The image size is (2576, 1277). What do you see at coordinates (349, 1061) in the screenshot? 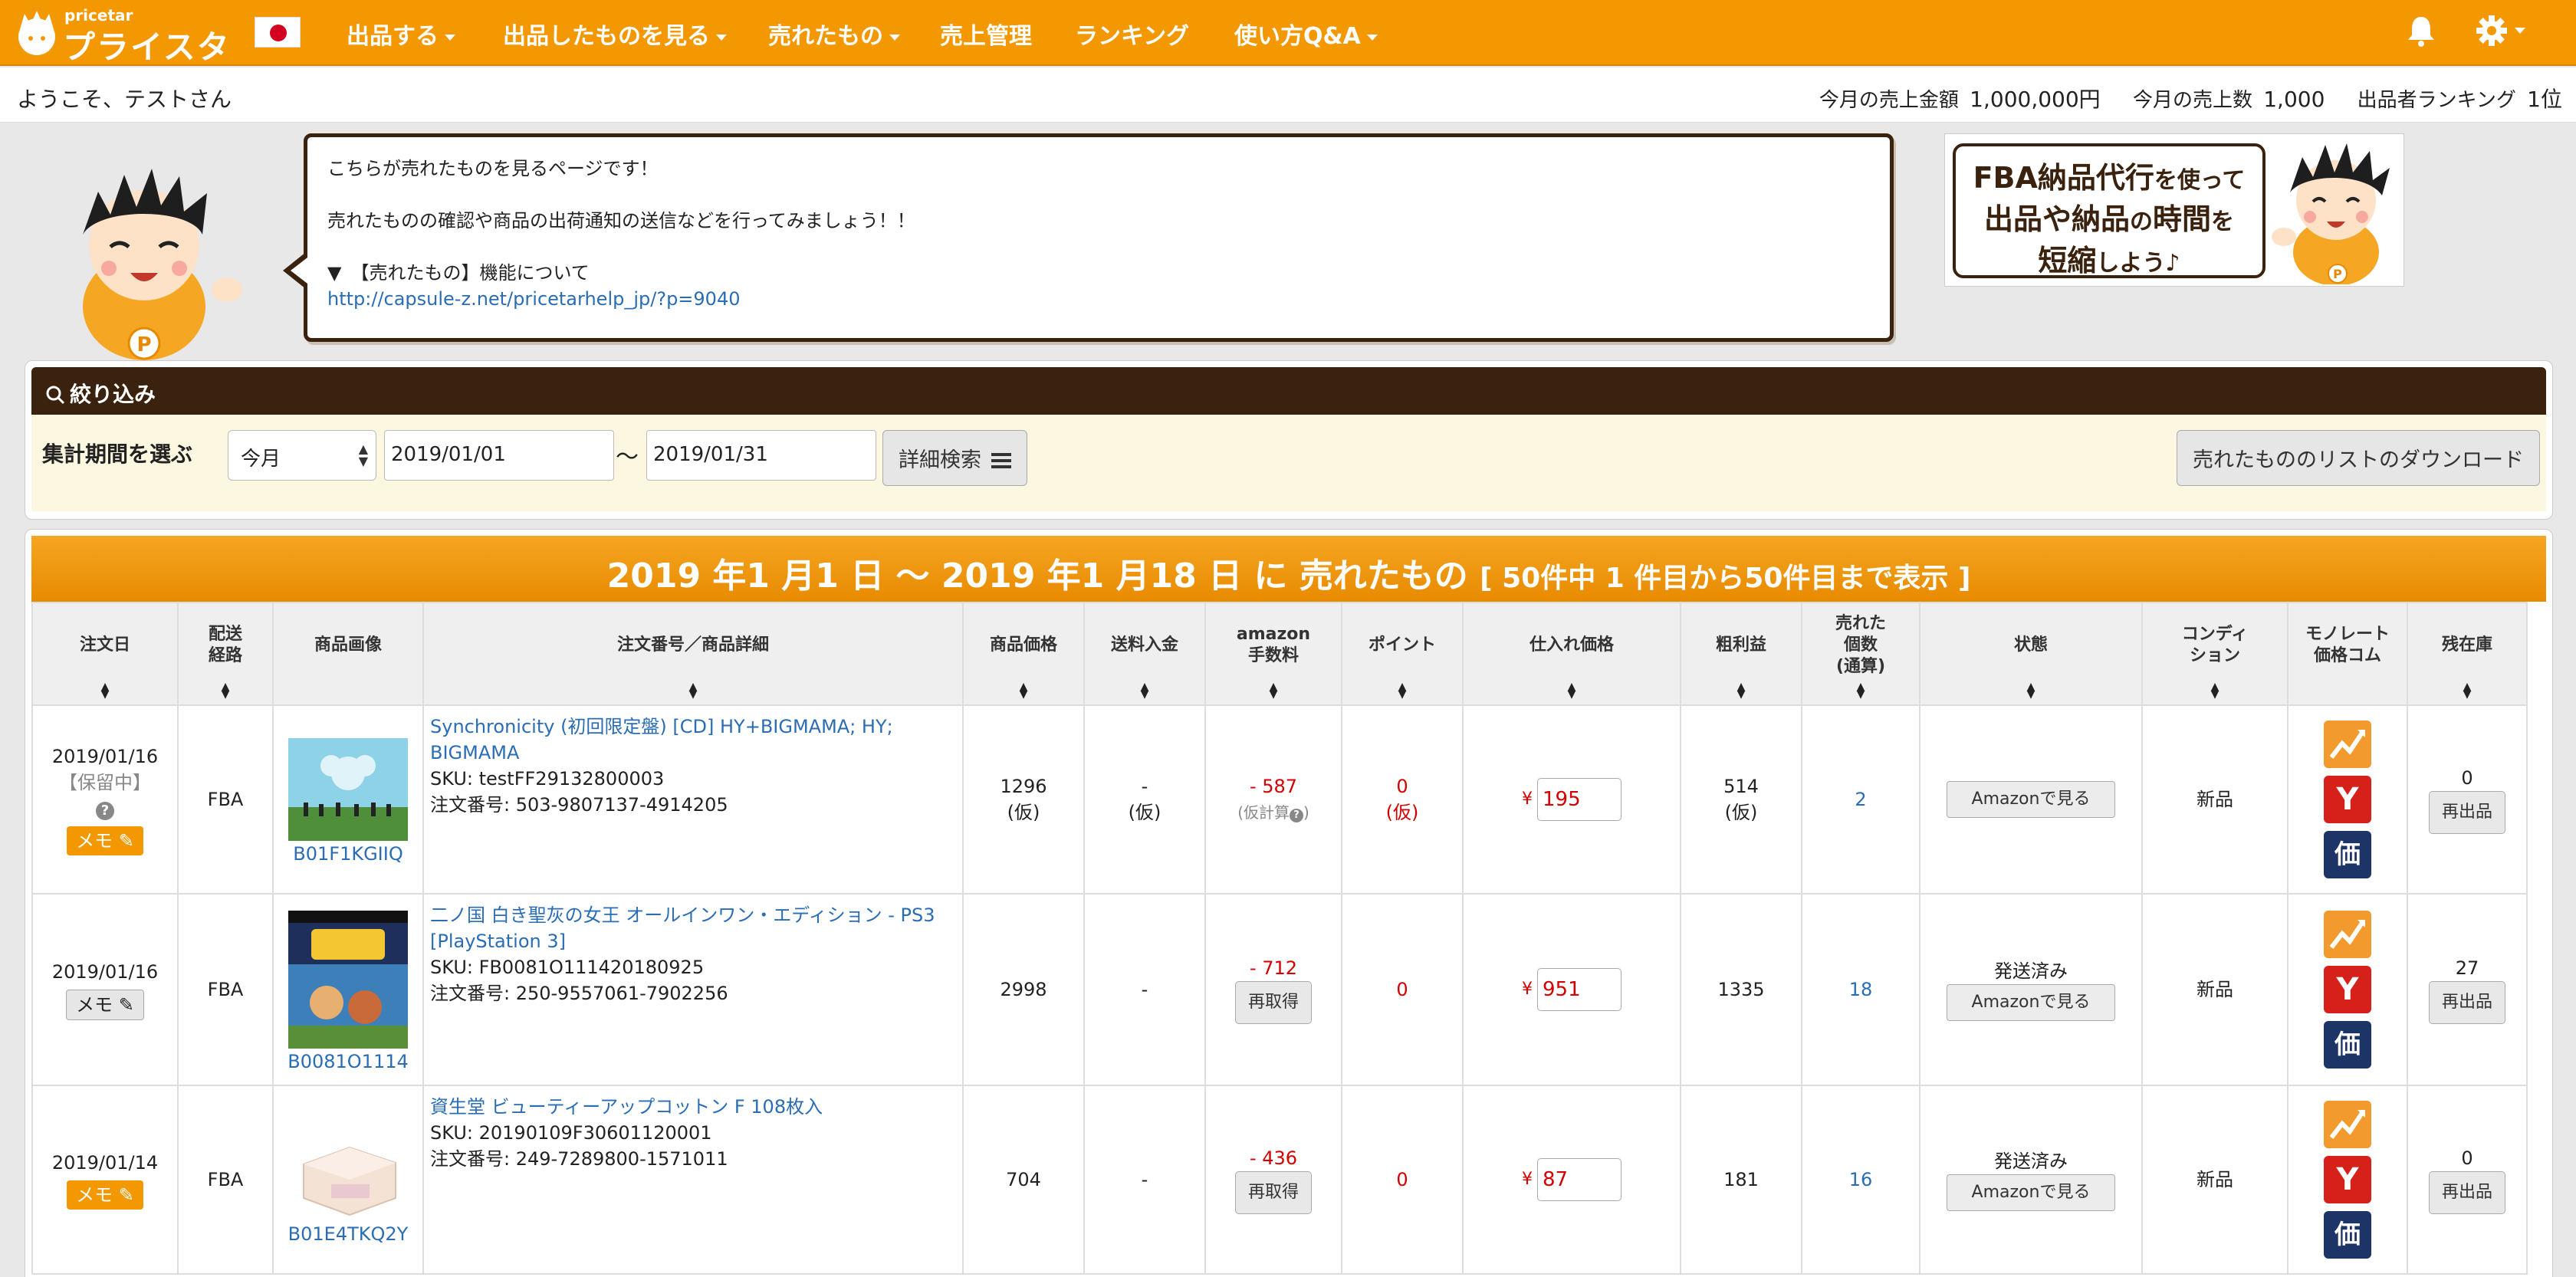
I see `asin-link: B0081O1114` at bounding box center [349, 1061].